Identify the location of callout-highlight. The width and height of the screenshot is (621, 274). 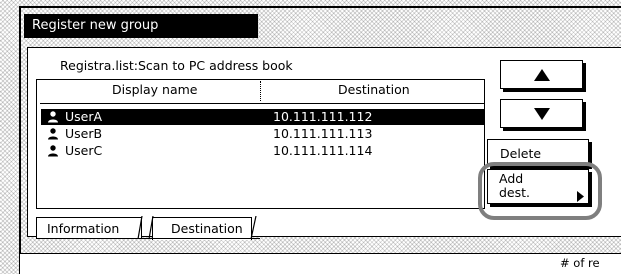
(540, 191).